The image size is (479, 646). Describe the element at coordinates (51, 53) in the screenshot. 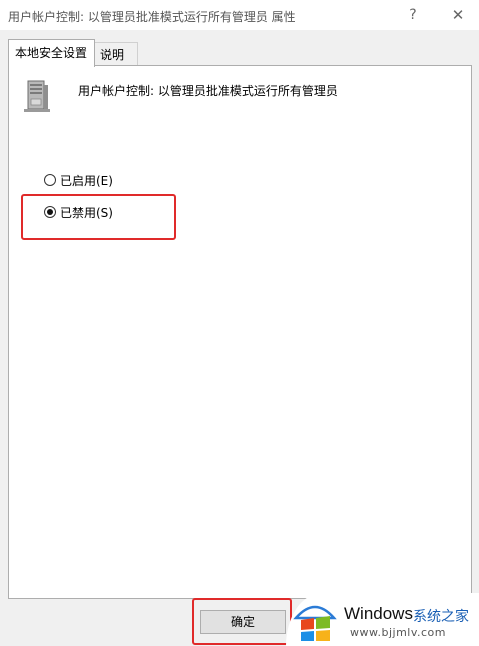

I see `tab-local-security-setting: 本地安全设置` at that location.